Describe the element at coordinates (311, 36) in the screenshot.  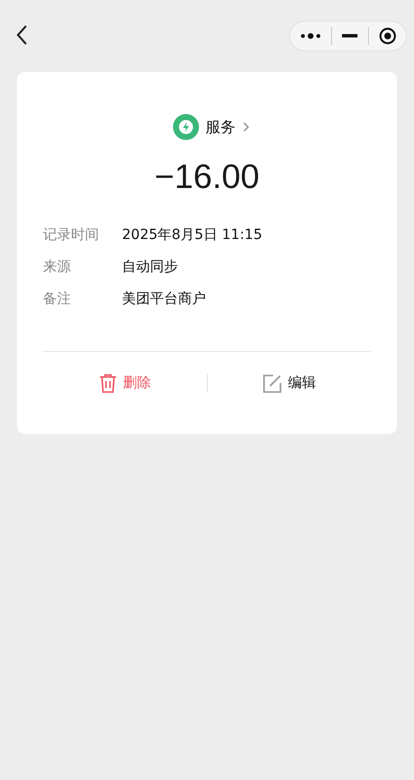
I see `more-icon` at that location.